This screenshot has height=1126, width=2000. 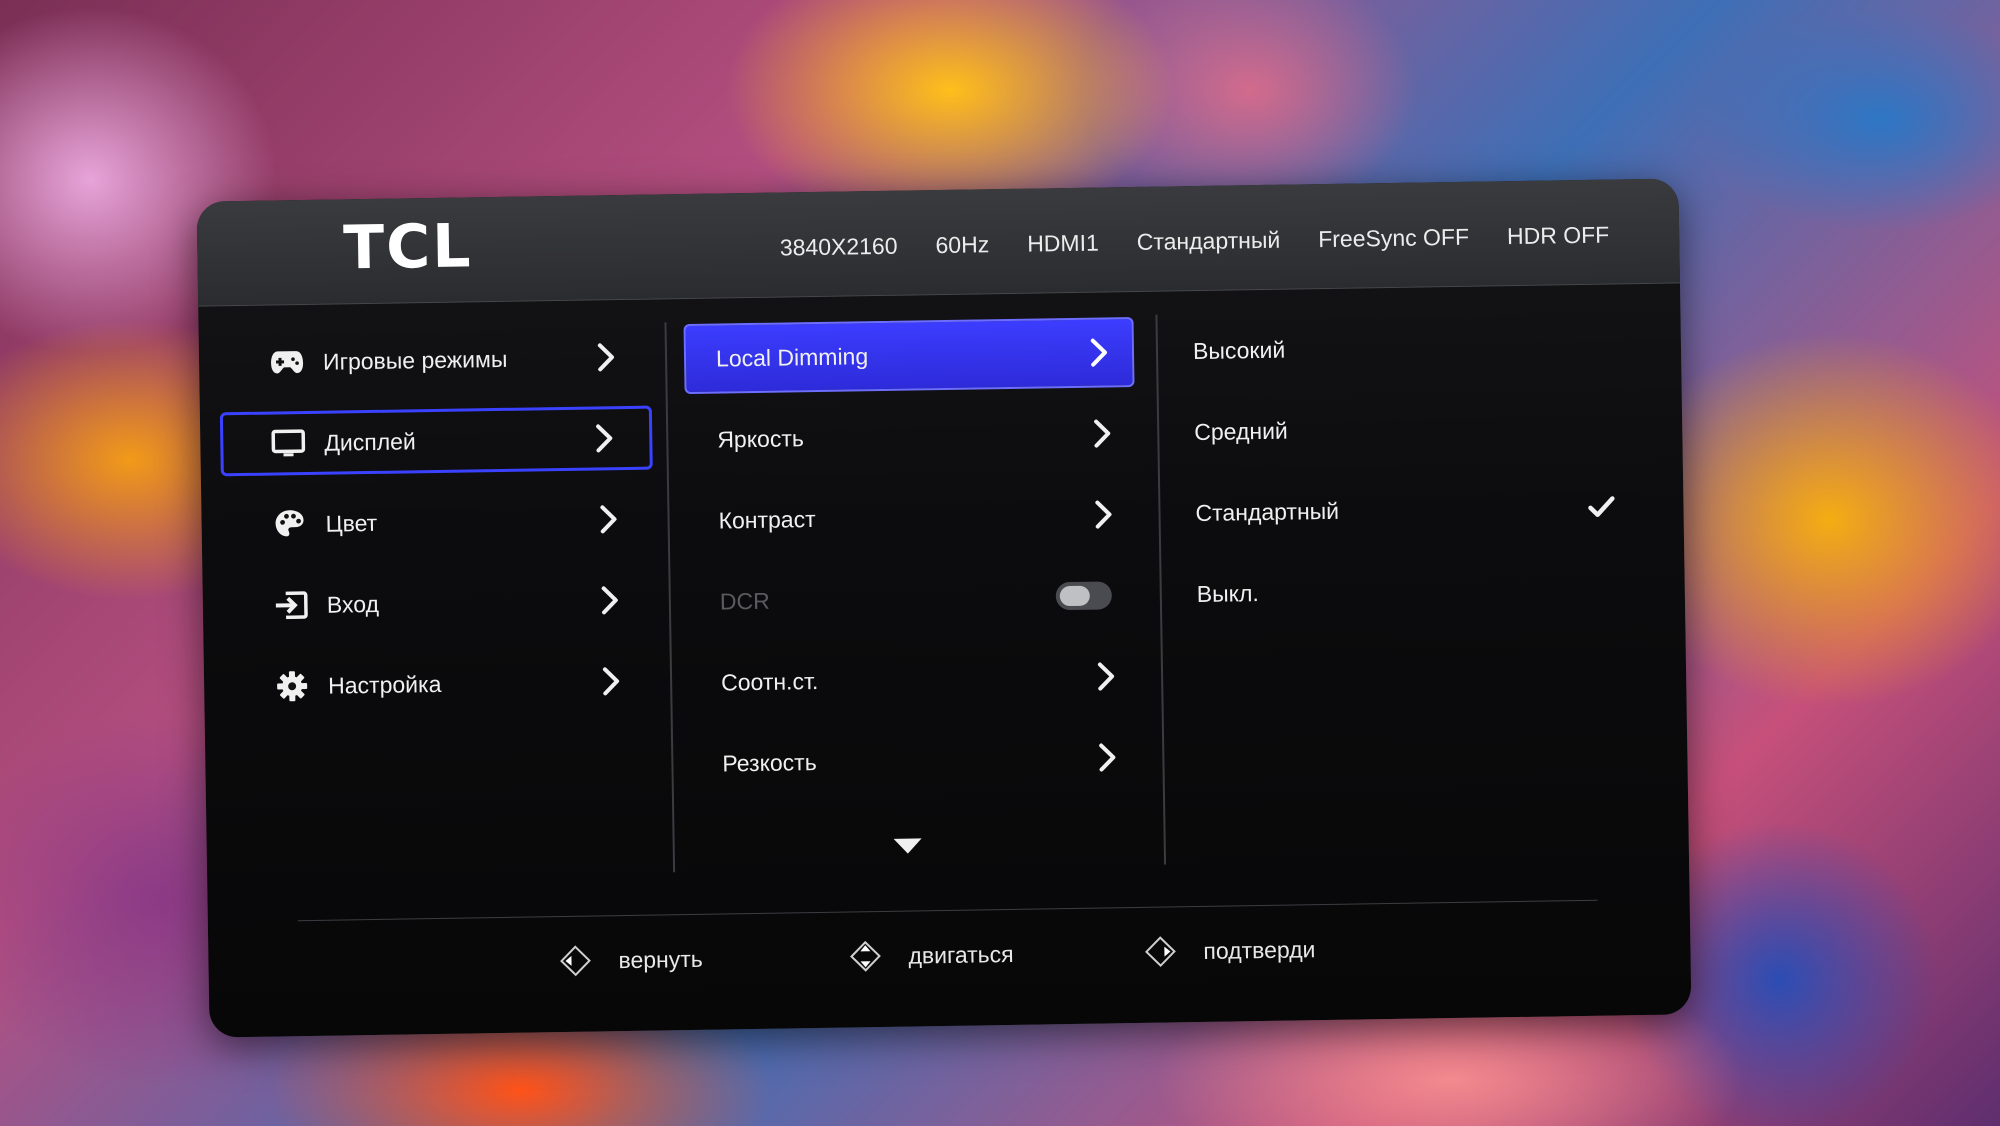 I want to click on status-picture-mode: Стандартный, so click(x=1208, y=240).